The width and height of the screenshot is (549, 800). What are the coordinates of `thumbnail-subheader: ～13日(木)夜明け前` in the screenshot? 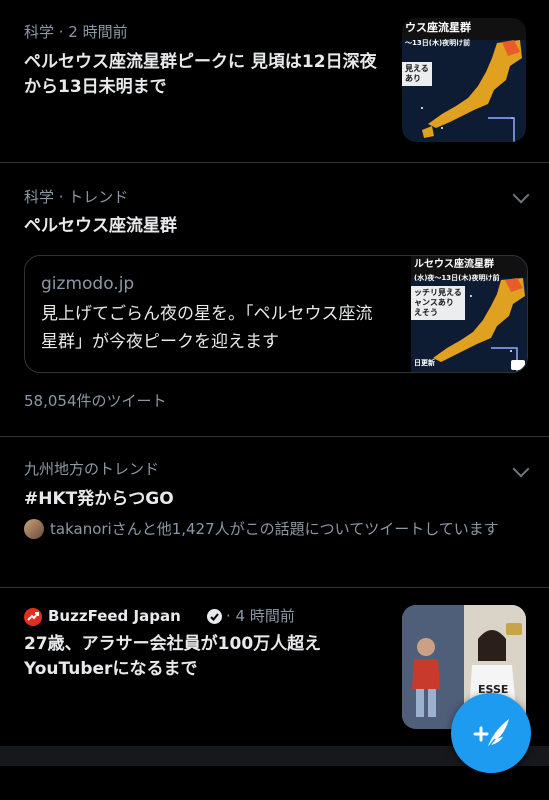 It's located at (438, 43).